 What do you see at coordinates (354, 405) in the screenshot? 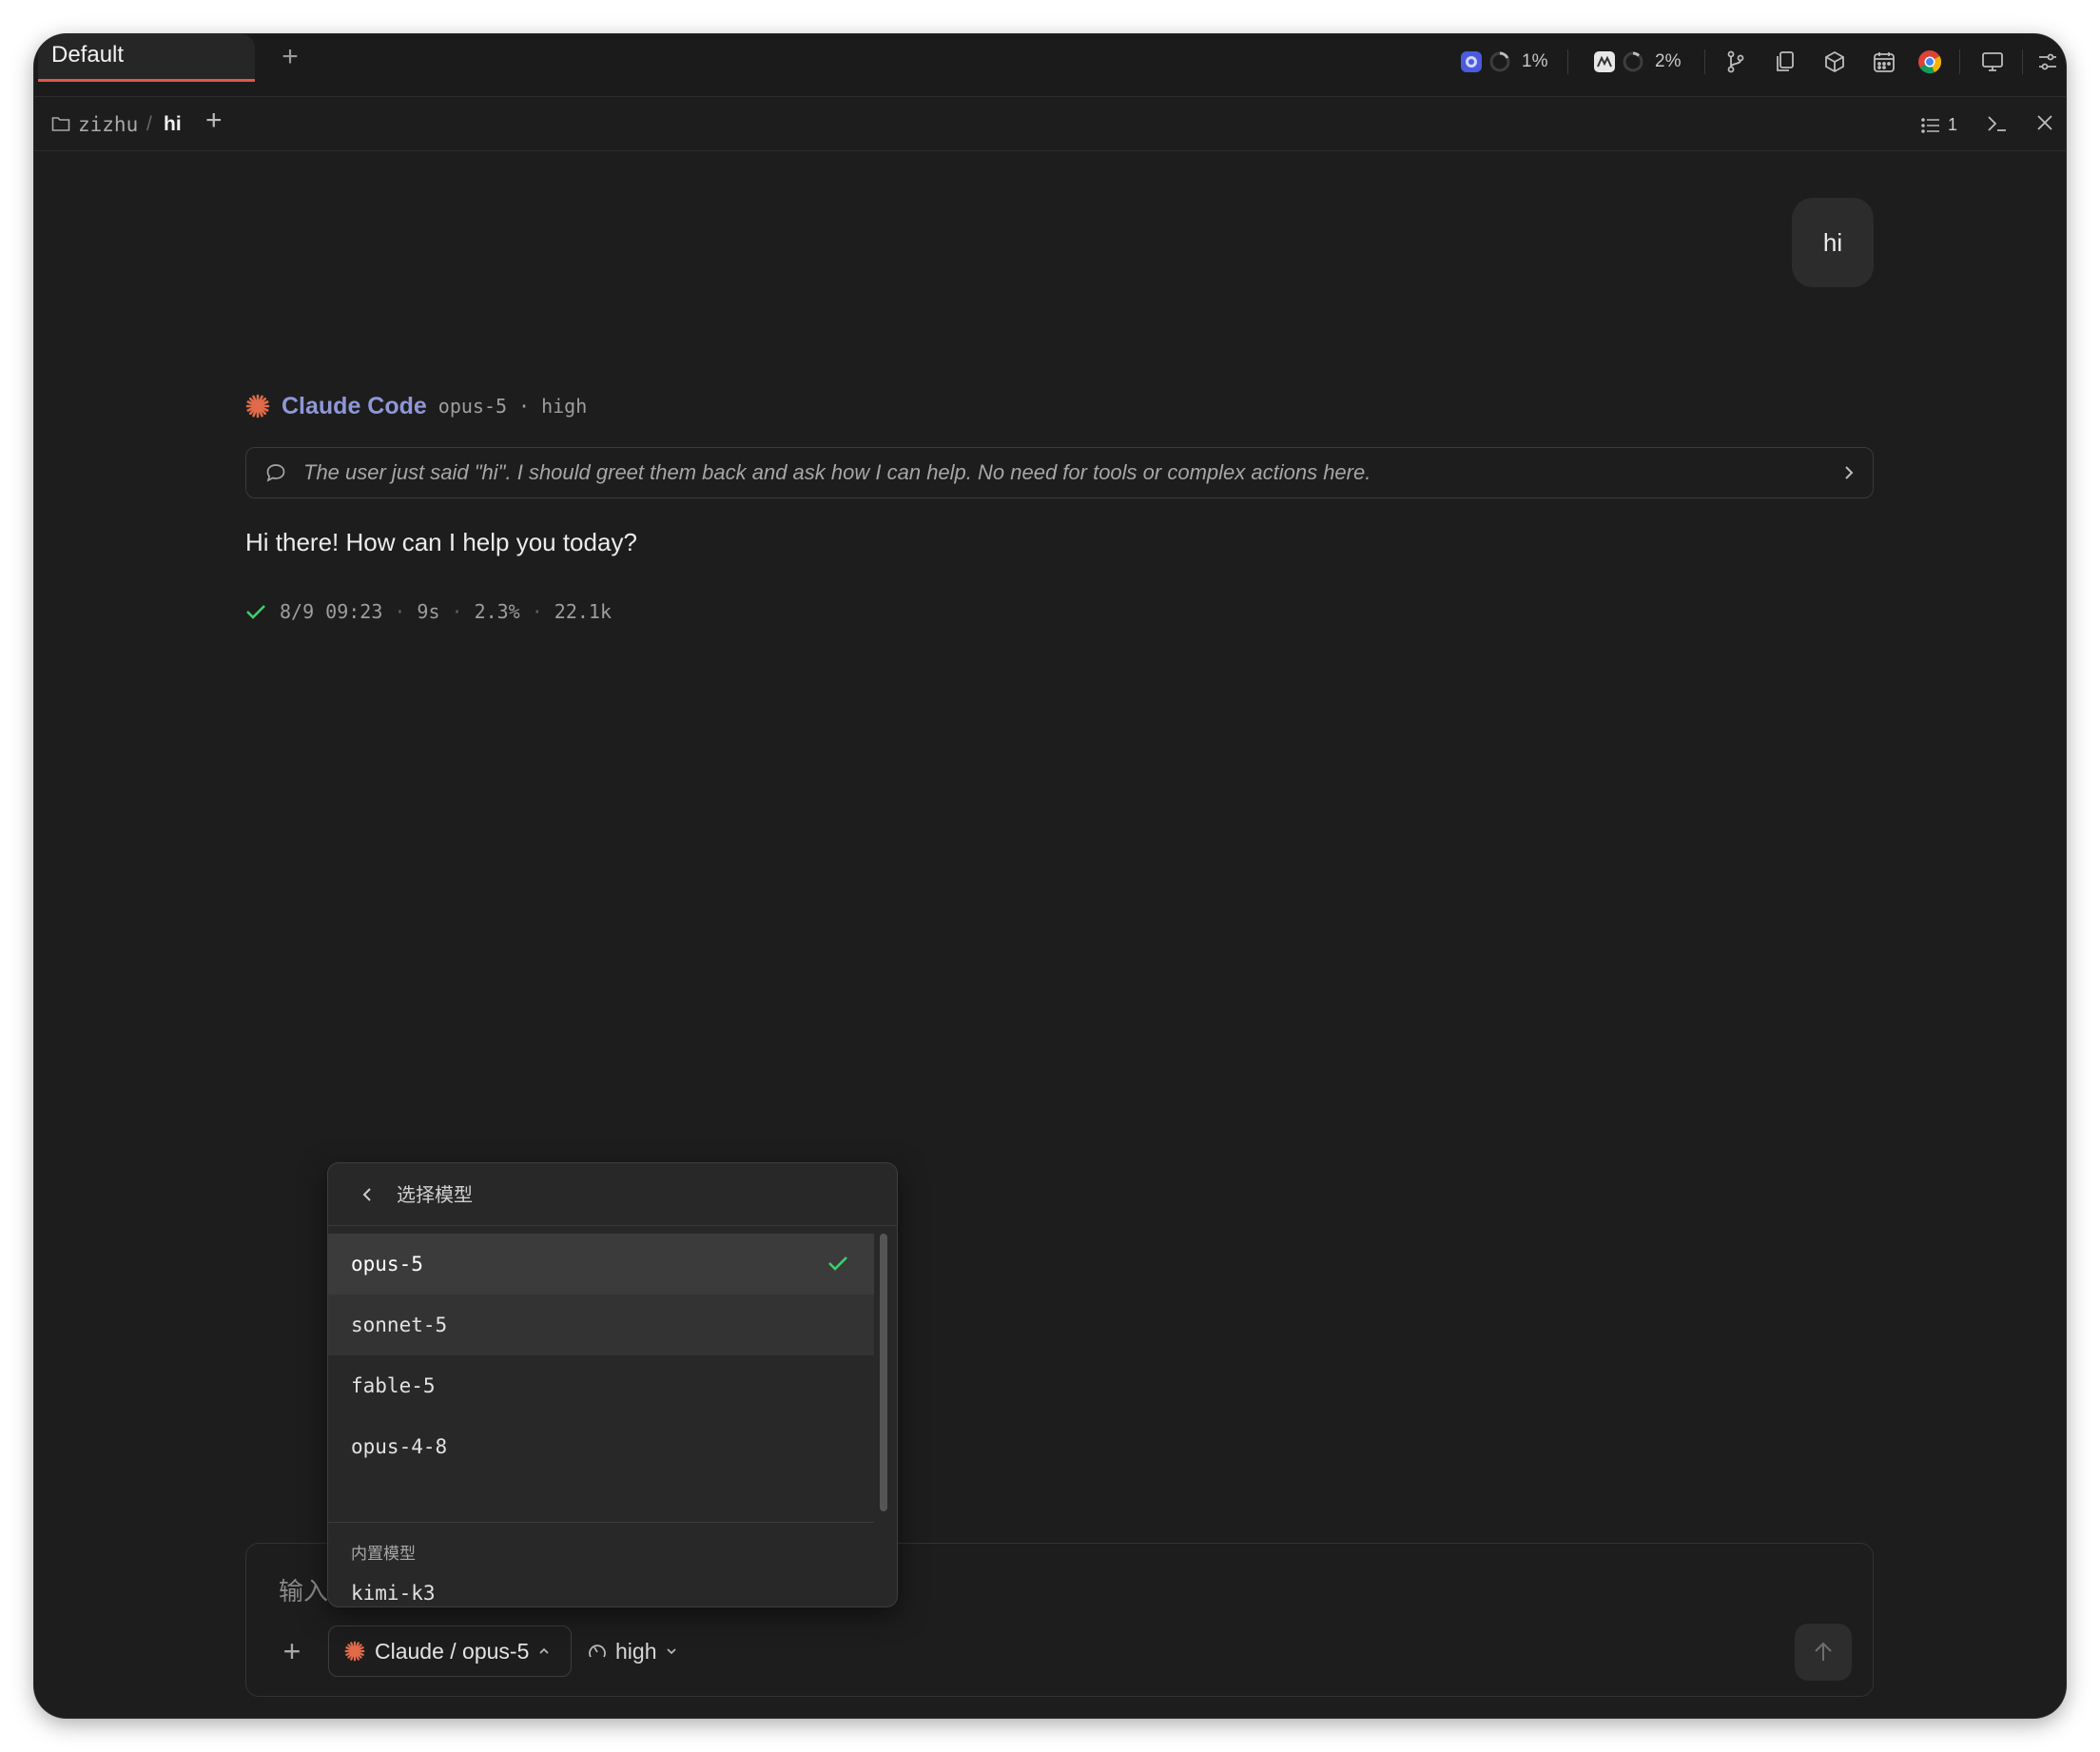
I see `assistant-name: Claude Code` at bounding box center [354, 405].